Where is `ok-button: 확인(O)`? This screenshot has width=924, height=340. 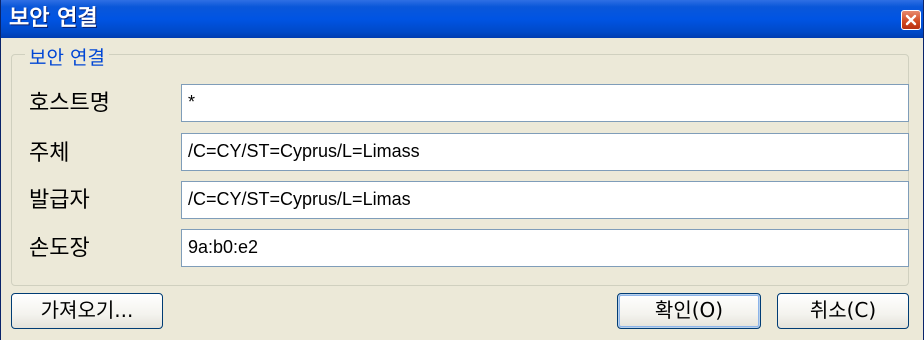
ok-button: 확인(O) is located at coordinates (689, 311).